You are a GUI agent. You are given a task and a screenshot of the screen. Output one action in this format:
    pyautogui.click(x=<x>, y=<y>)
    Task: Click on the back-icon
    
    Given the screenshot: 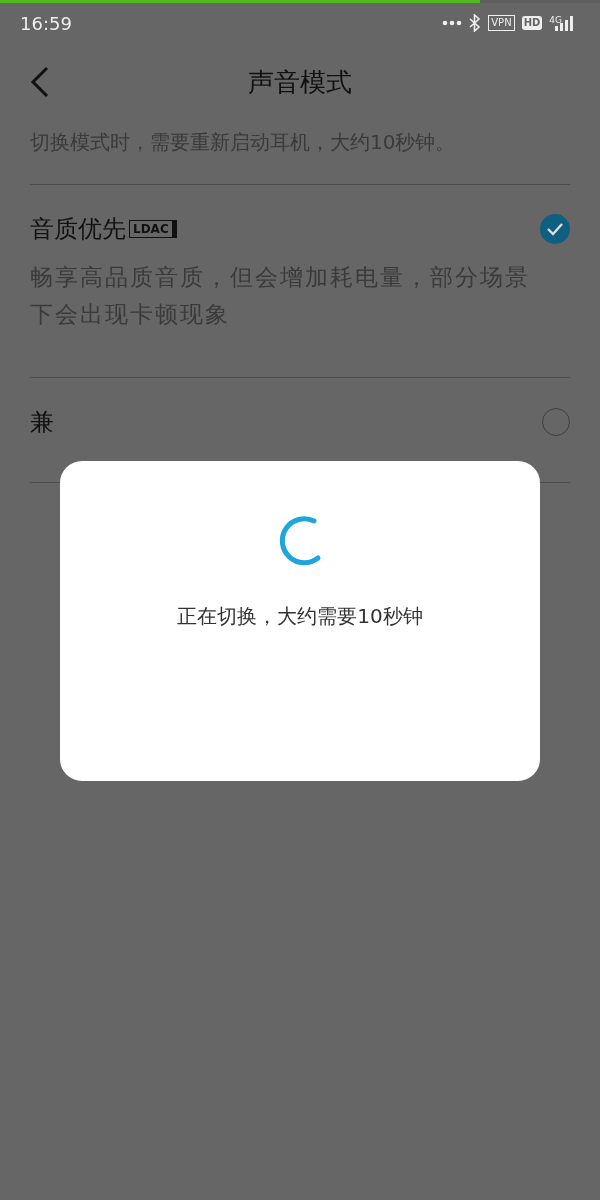 What is the action you would take?
    pyautogui.click(x=40, y=82)
    